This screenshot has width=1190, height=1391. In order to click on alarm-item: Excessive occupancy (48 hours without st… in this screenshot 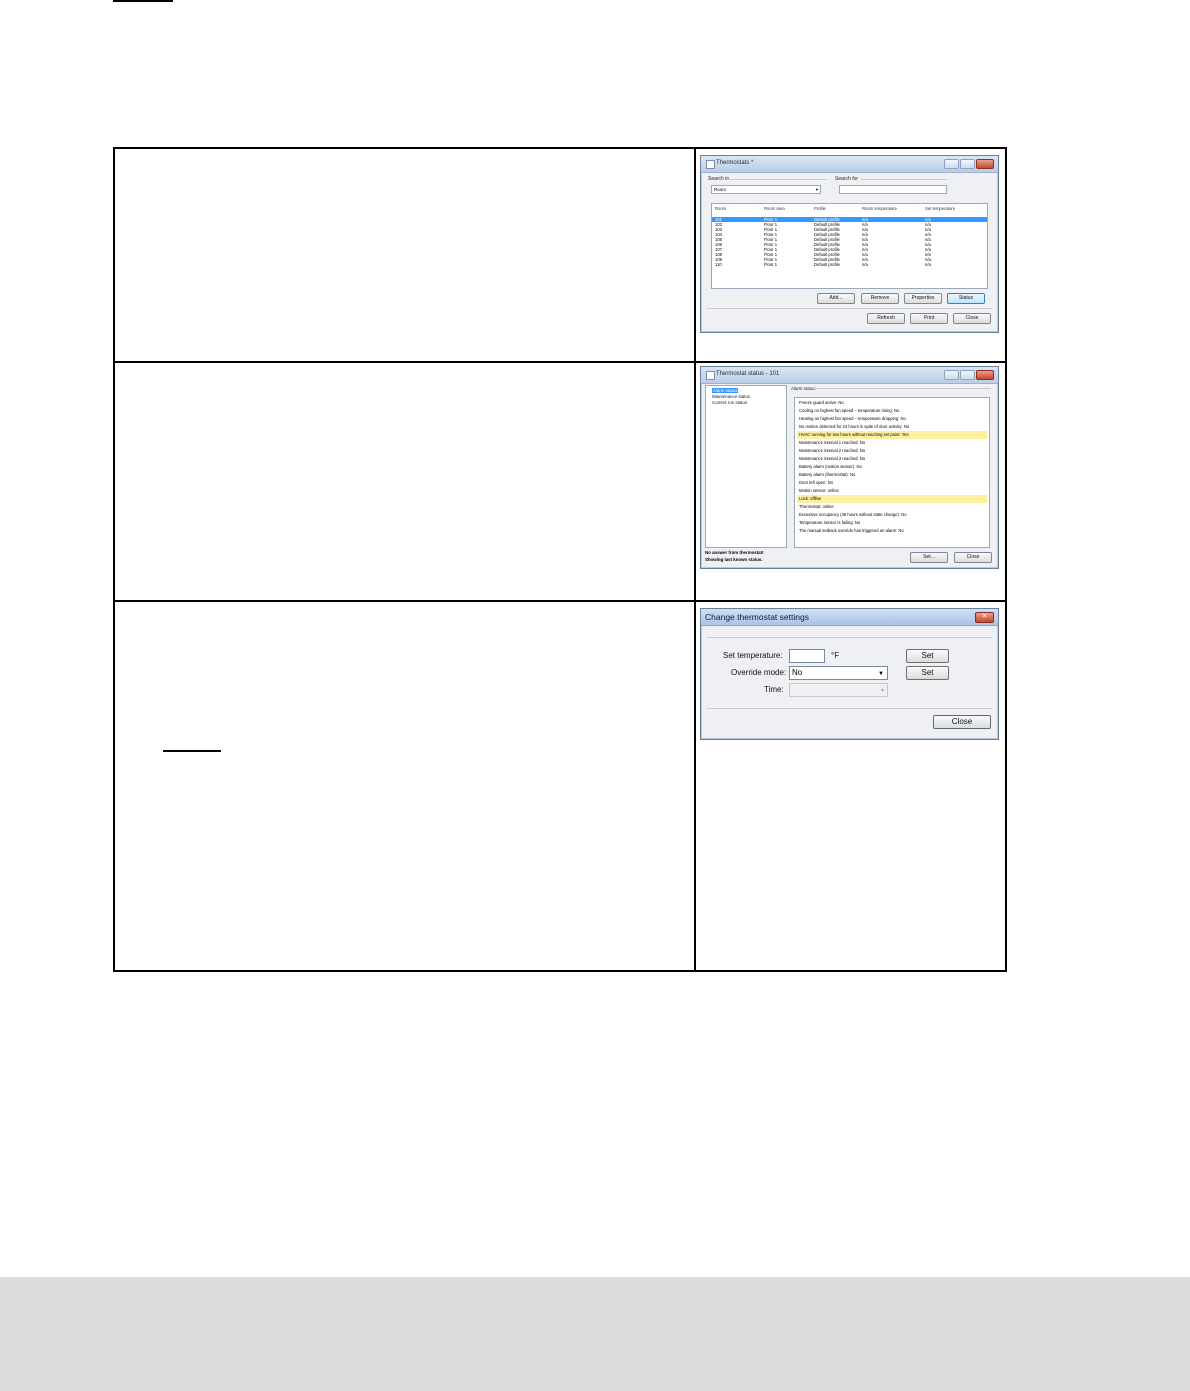, I will do `click(853, 514)`.